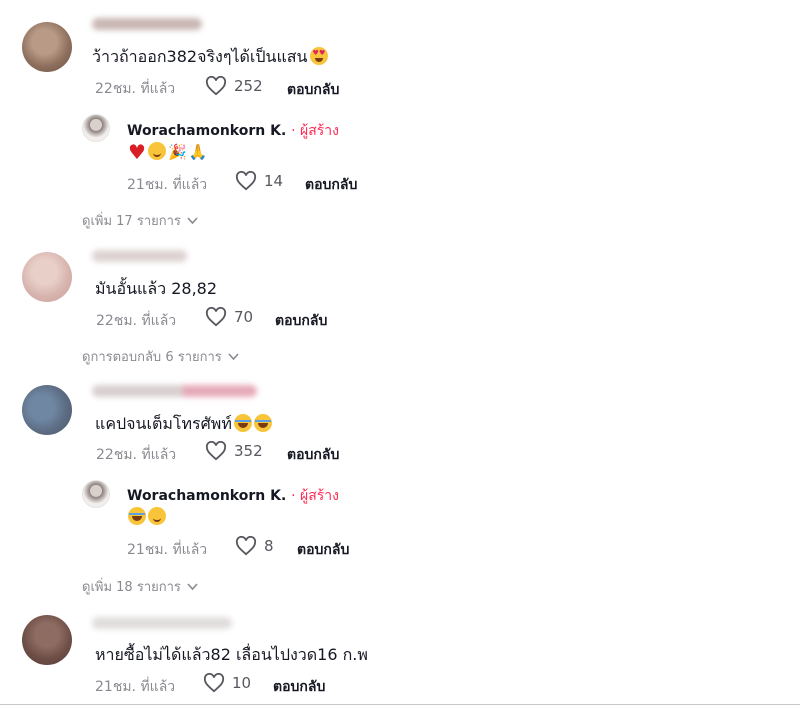 Image resolution: width=800 pixels, height=709 pixels. What do you see at coordinates (248, 451) in the screenshot?
I see `like-count: 352` at bounding box center [248, 451].